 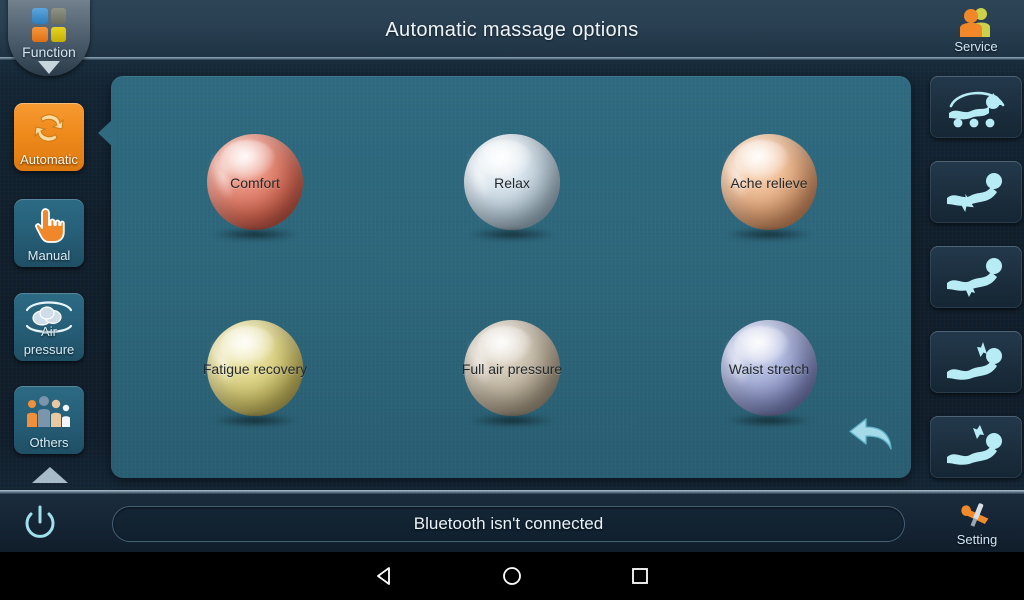 I want to click on recline-arrow-up-left-icon, so click(x=974, y=192).